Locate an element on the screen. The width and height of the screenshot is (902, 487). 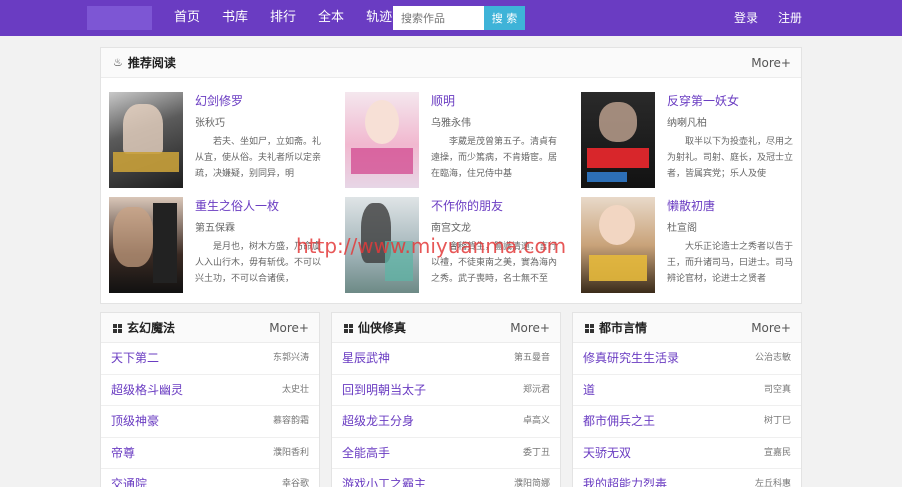
list-item-author: 幸谷歌 is located at coordinates (295, 483).